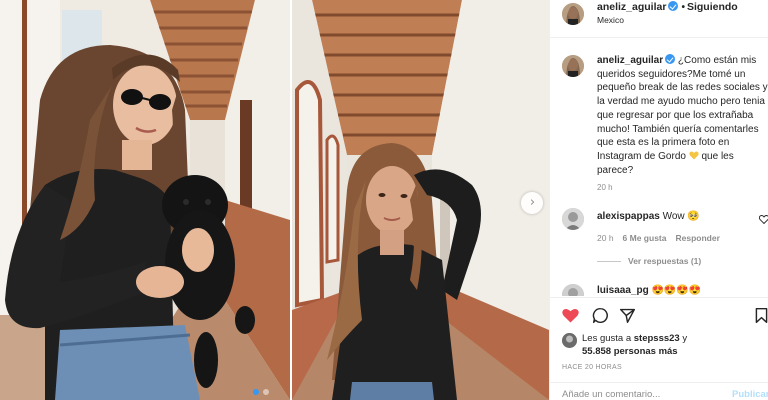 The image size is (768, 400). I want to click on author-username: aneliz_aguilar • Siguiendo, so click(667, 7).